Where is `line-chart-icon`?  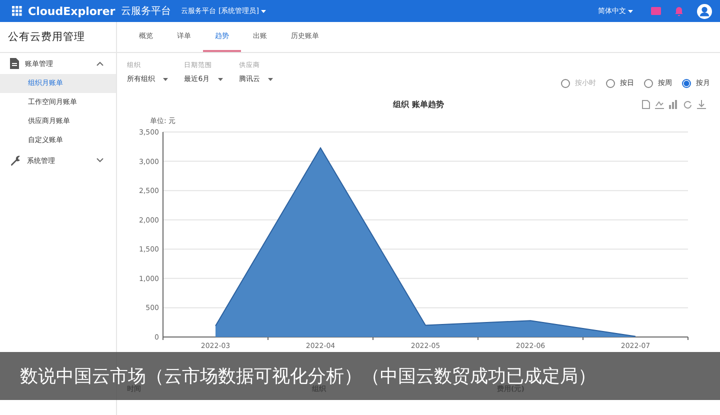 line-chart-icon is located at coordinates (659, 104).